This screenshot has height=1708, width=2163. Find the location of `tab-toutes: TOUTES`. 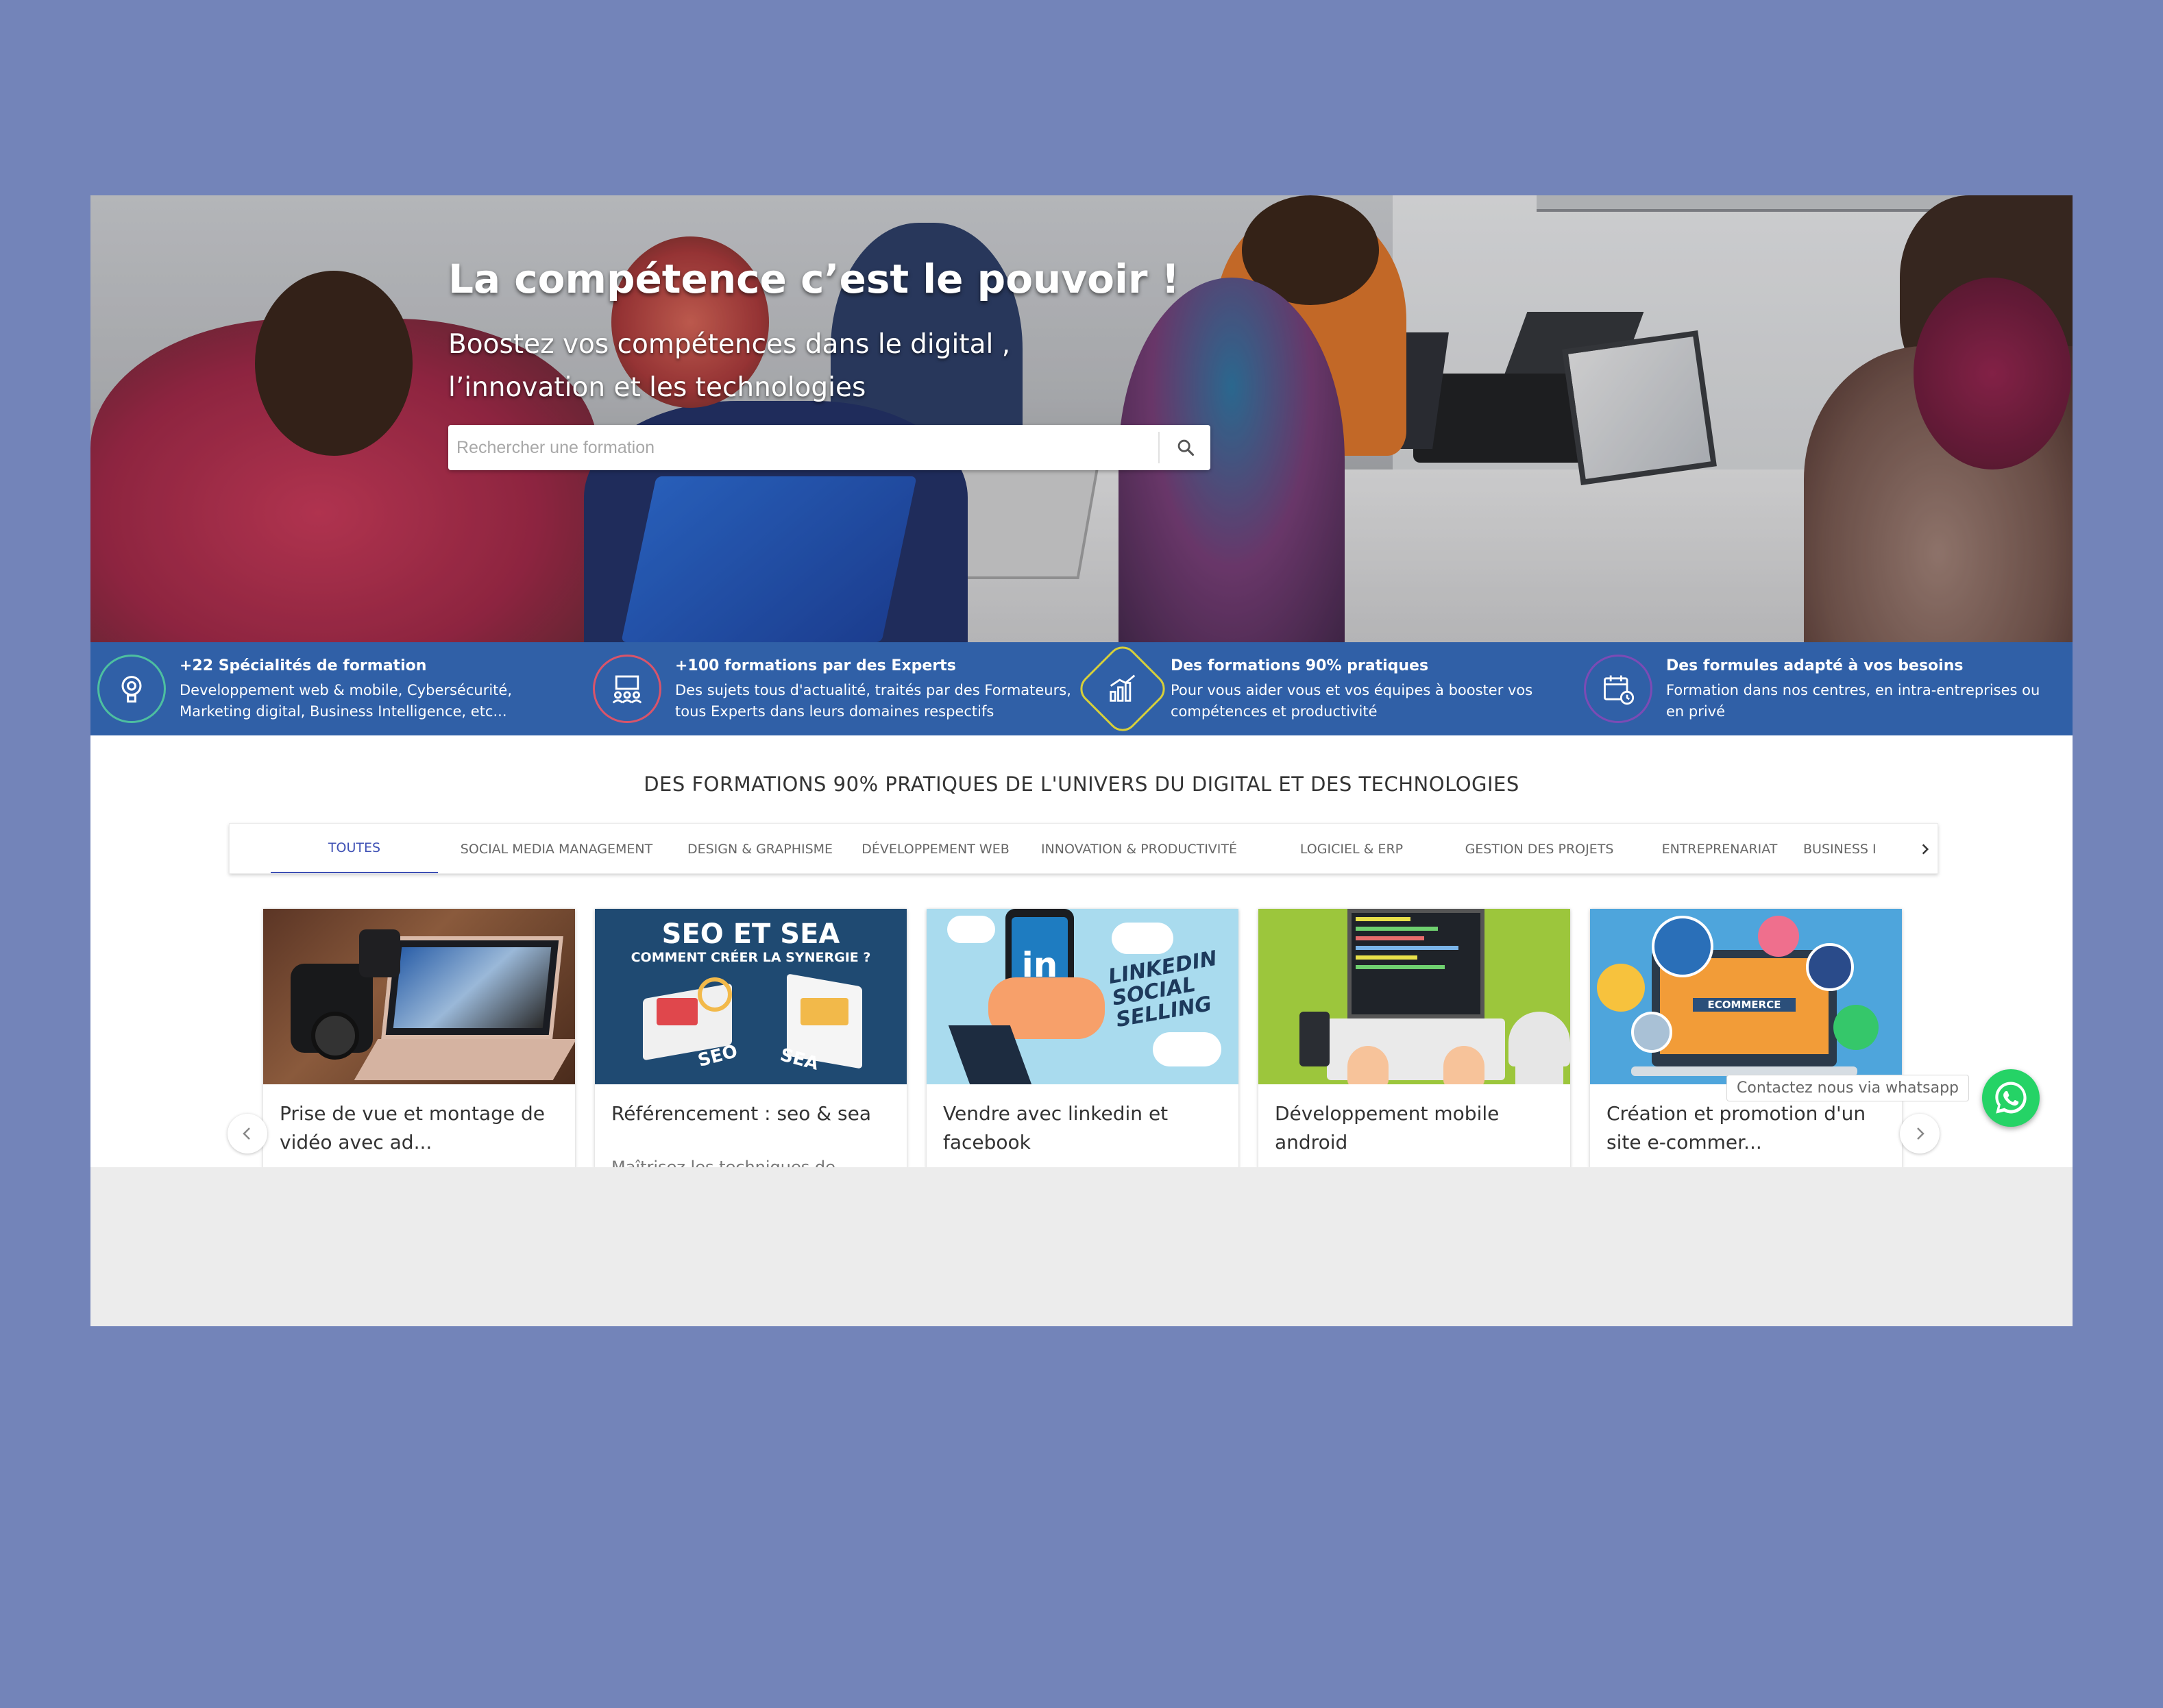

tab-toutes: TOUTES is located at coordinates (354, 848).